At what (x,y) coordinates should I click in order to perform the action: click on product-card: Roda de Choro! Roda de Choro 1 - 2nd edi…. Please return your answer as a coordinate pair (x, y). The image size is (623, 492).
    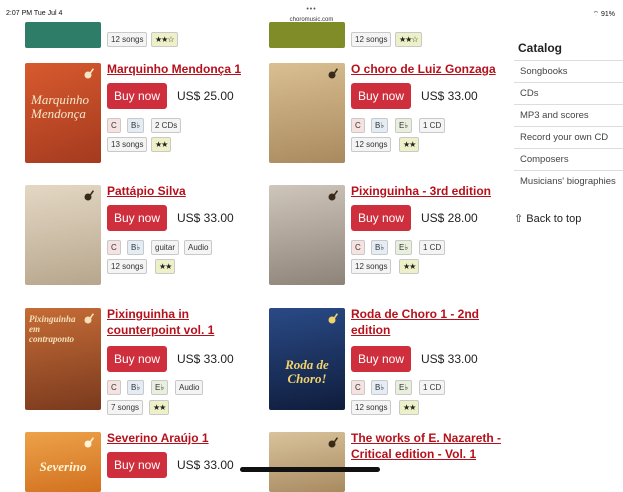
    Looking at the image, I should click on (384, 361).